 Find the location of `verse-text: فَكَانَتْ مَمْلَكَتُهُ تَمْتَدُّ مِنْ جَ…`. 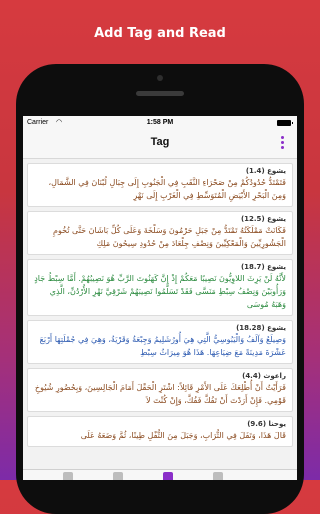

verse-text: فَكَانَتْ مَمْلَكَتُهُ تَمْتَدُّ مِنْ جَ… is located at coordinates (169, 237).